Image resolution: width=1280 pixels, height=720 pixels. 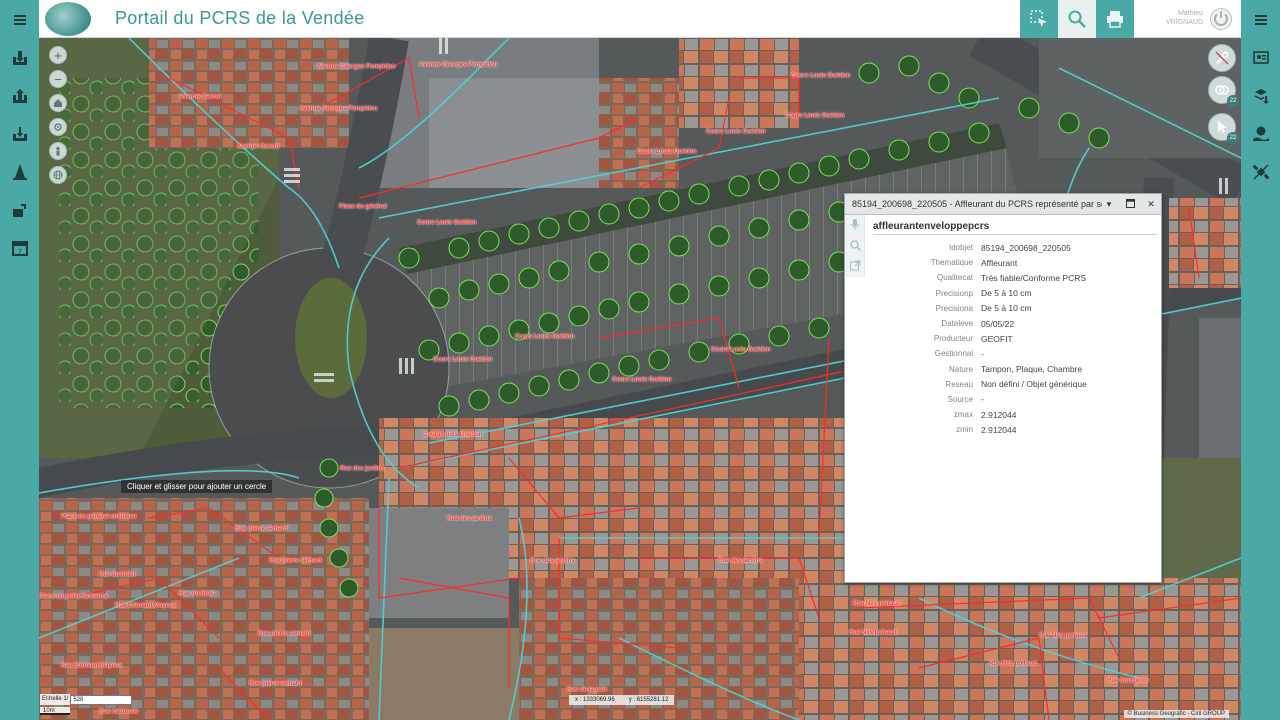 I want to click on power-icon, so click(x=1221, y=19).